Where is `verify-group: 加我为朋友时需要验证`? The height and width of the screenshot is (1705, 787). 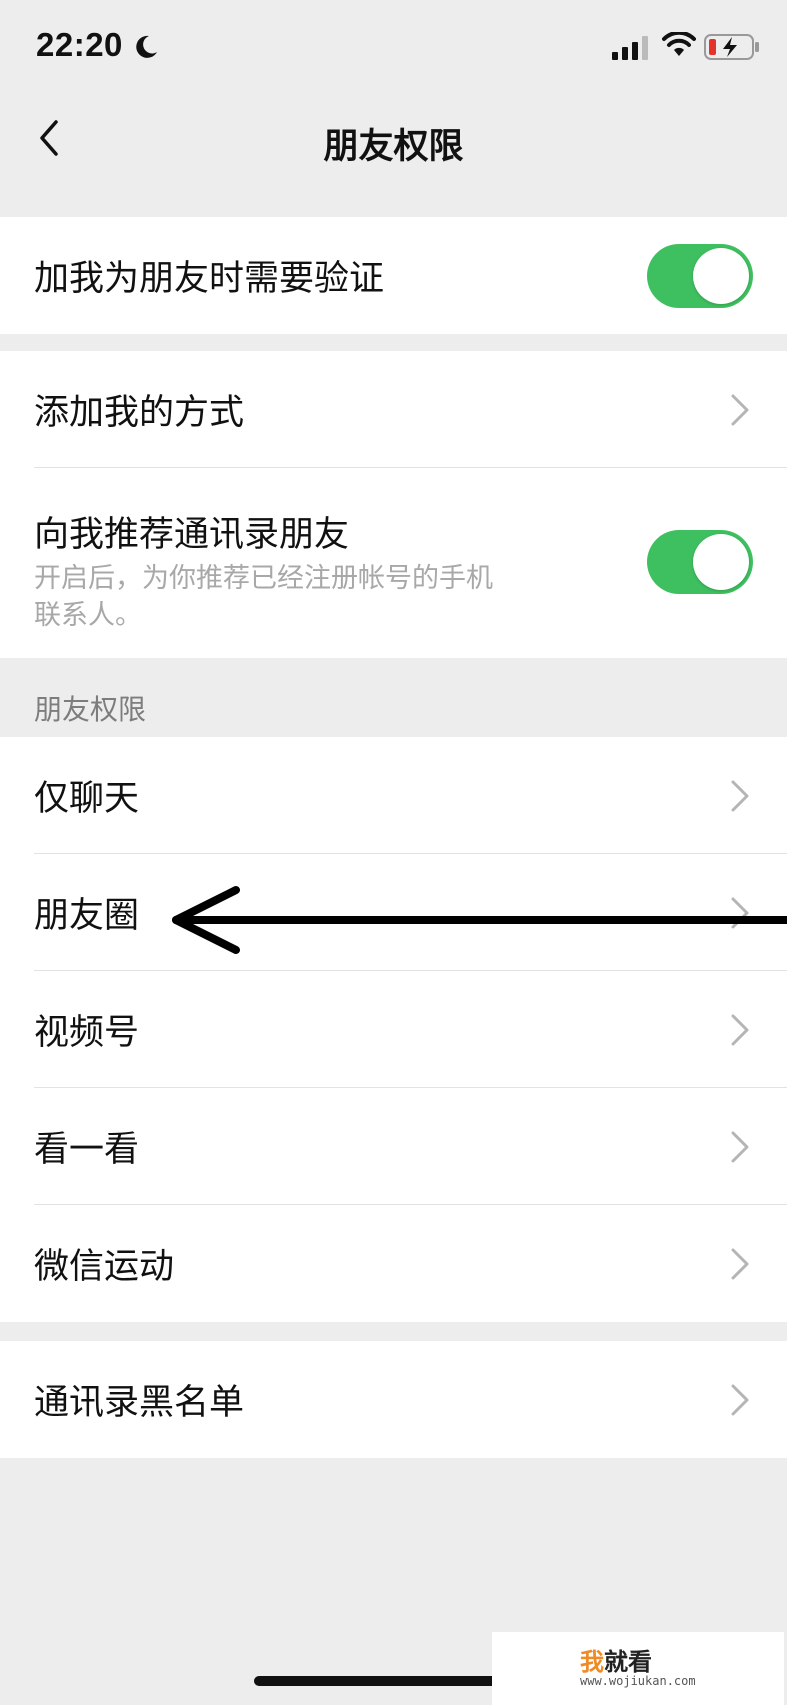
verify-group: 加我为朋友时需要验证 is located at coordinates (393, 275).